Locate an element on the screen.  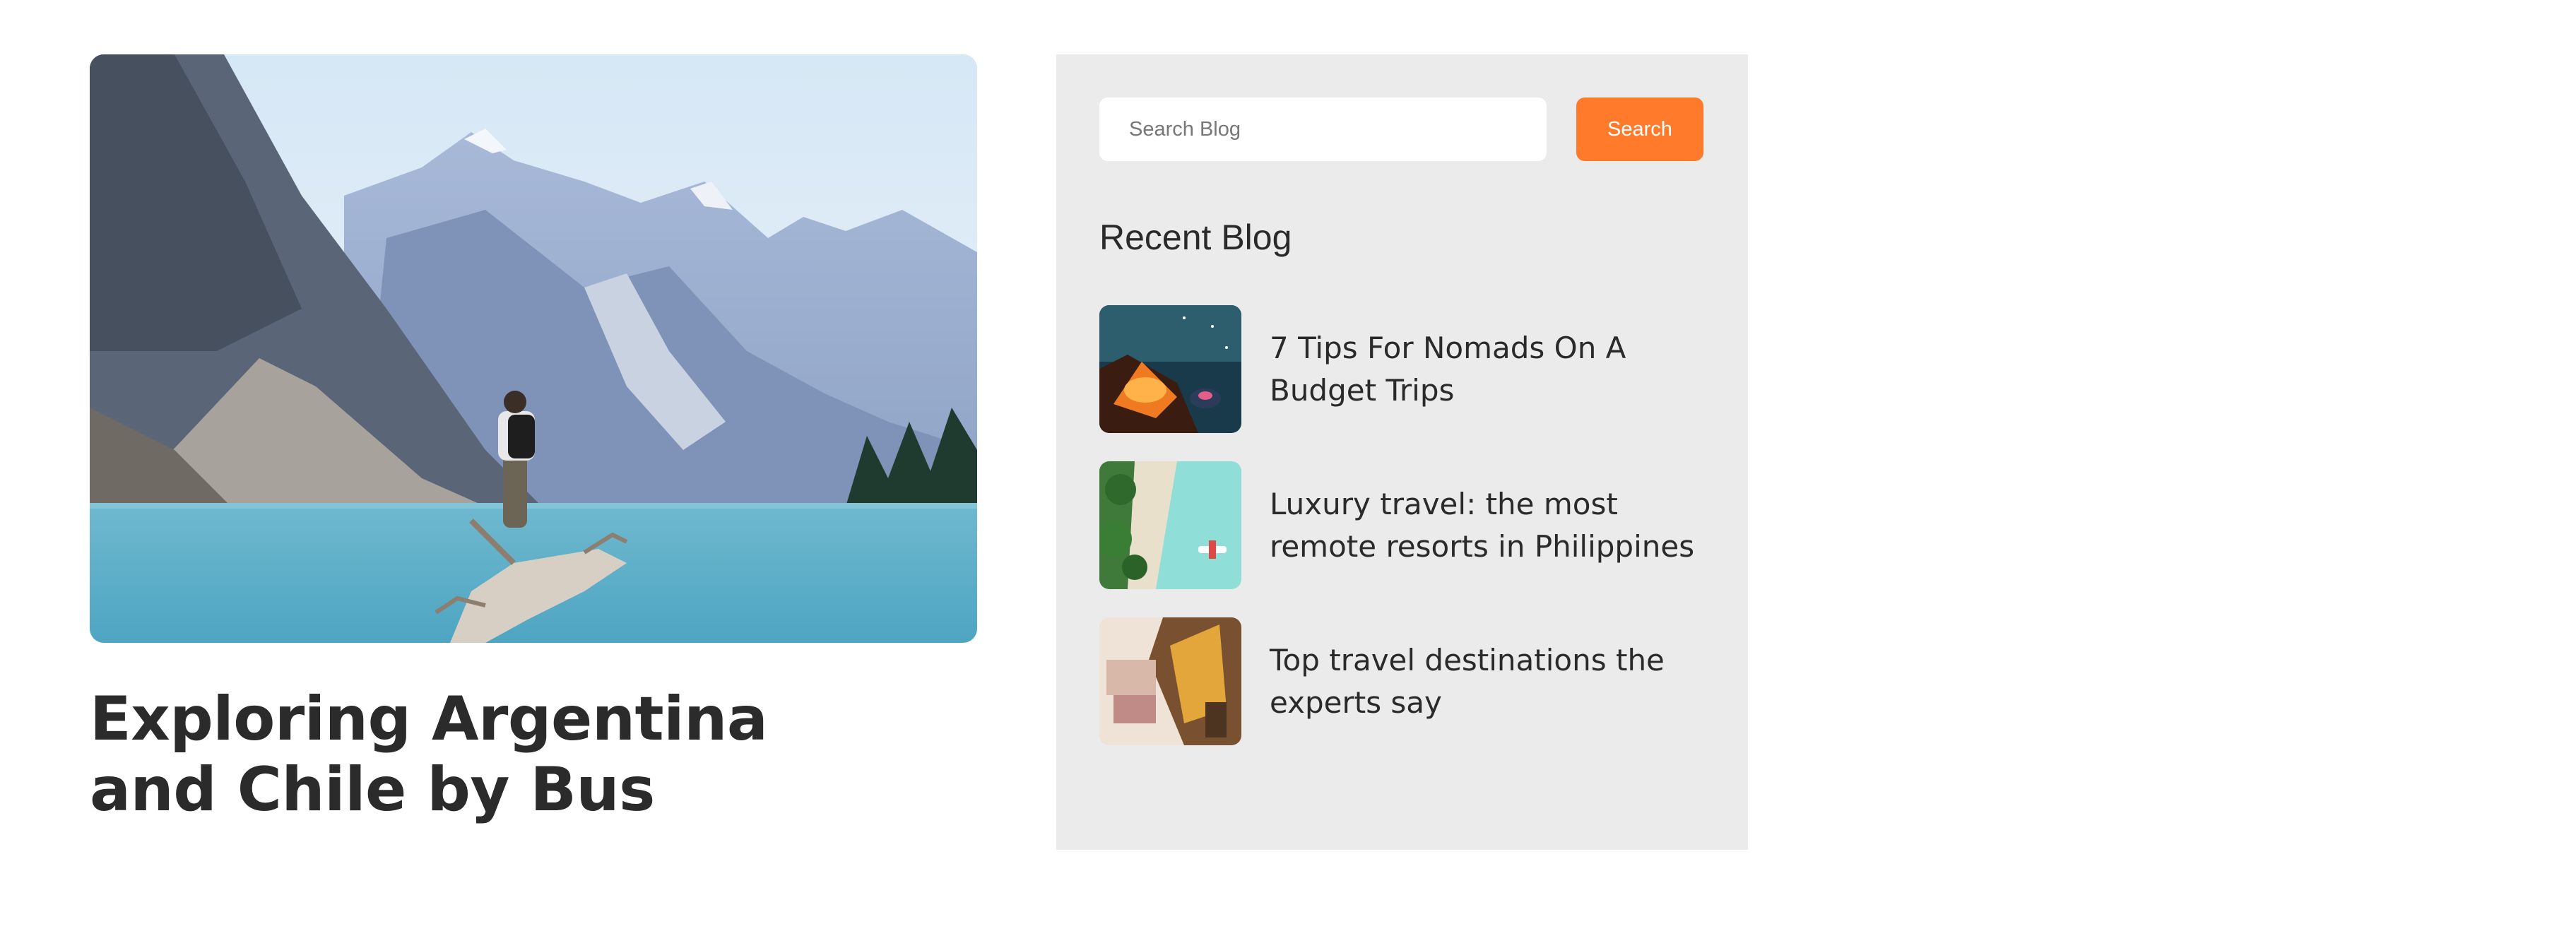
post-title: Exploring Argentina and Chile by Bus is located at coordinates (478, 754).